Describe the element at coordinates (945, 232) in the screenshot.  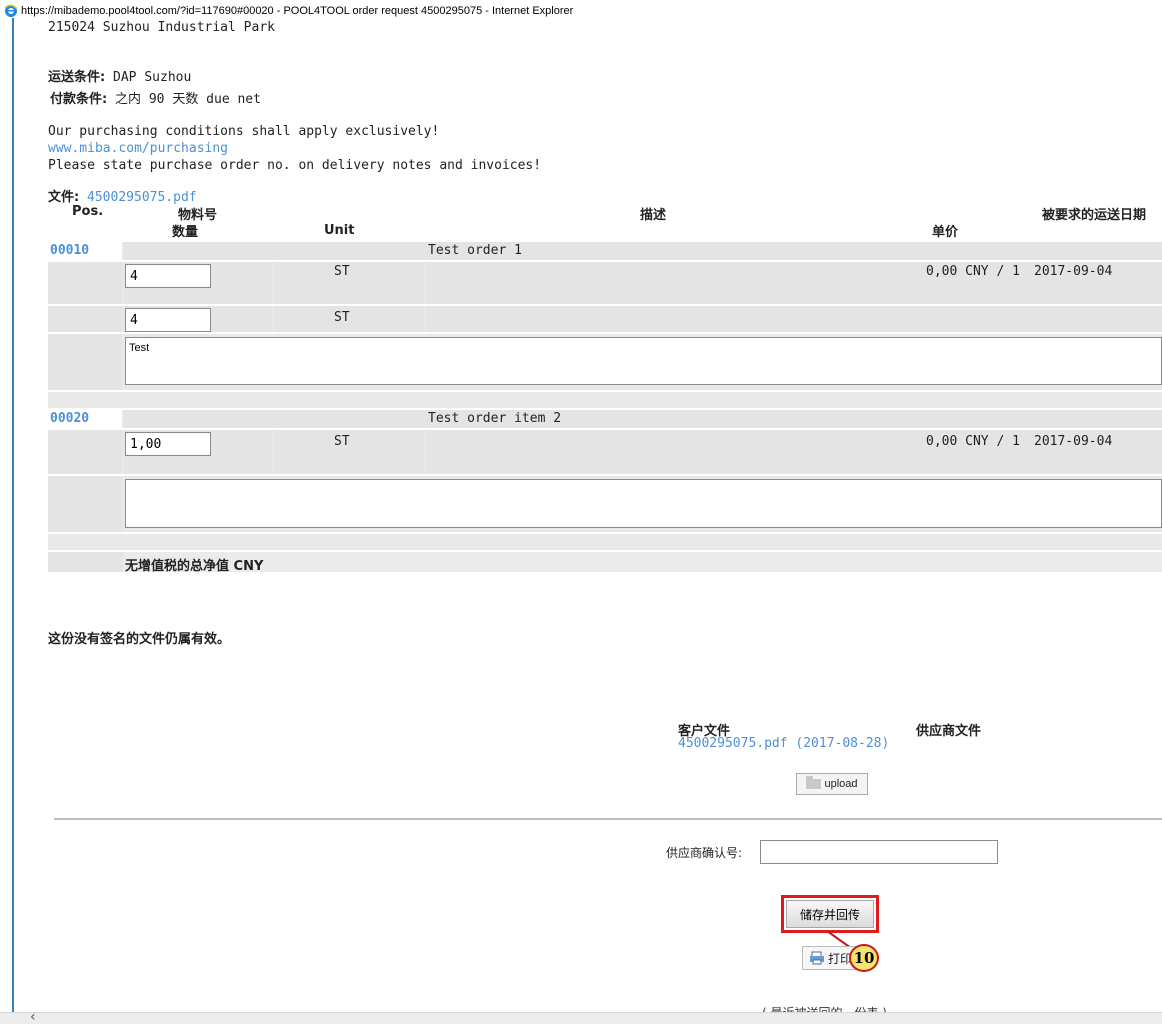
I see `header-unit-price: 单价` at that location.